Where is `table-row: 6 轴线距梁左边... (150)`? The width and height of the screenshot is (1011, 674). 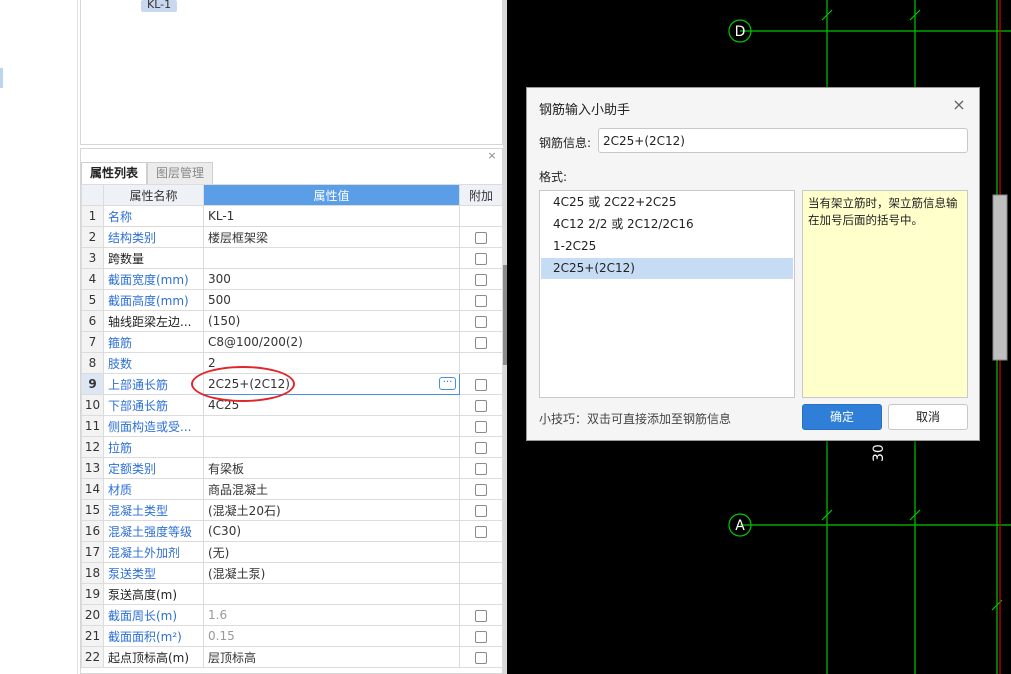
table-row: 6 轴线距梁左边... (150) is located at coordinates (292, 321).